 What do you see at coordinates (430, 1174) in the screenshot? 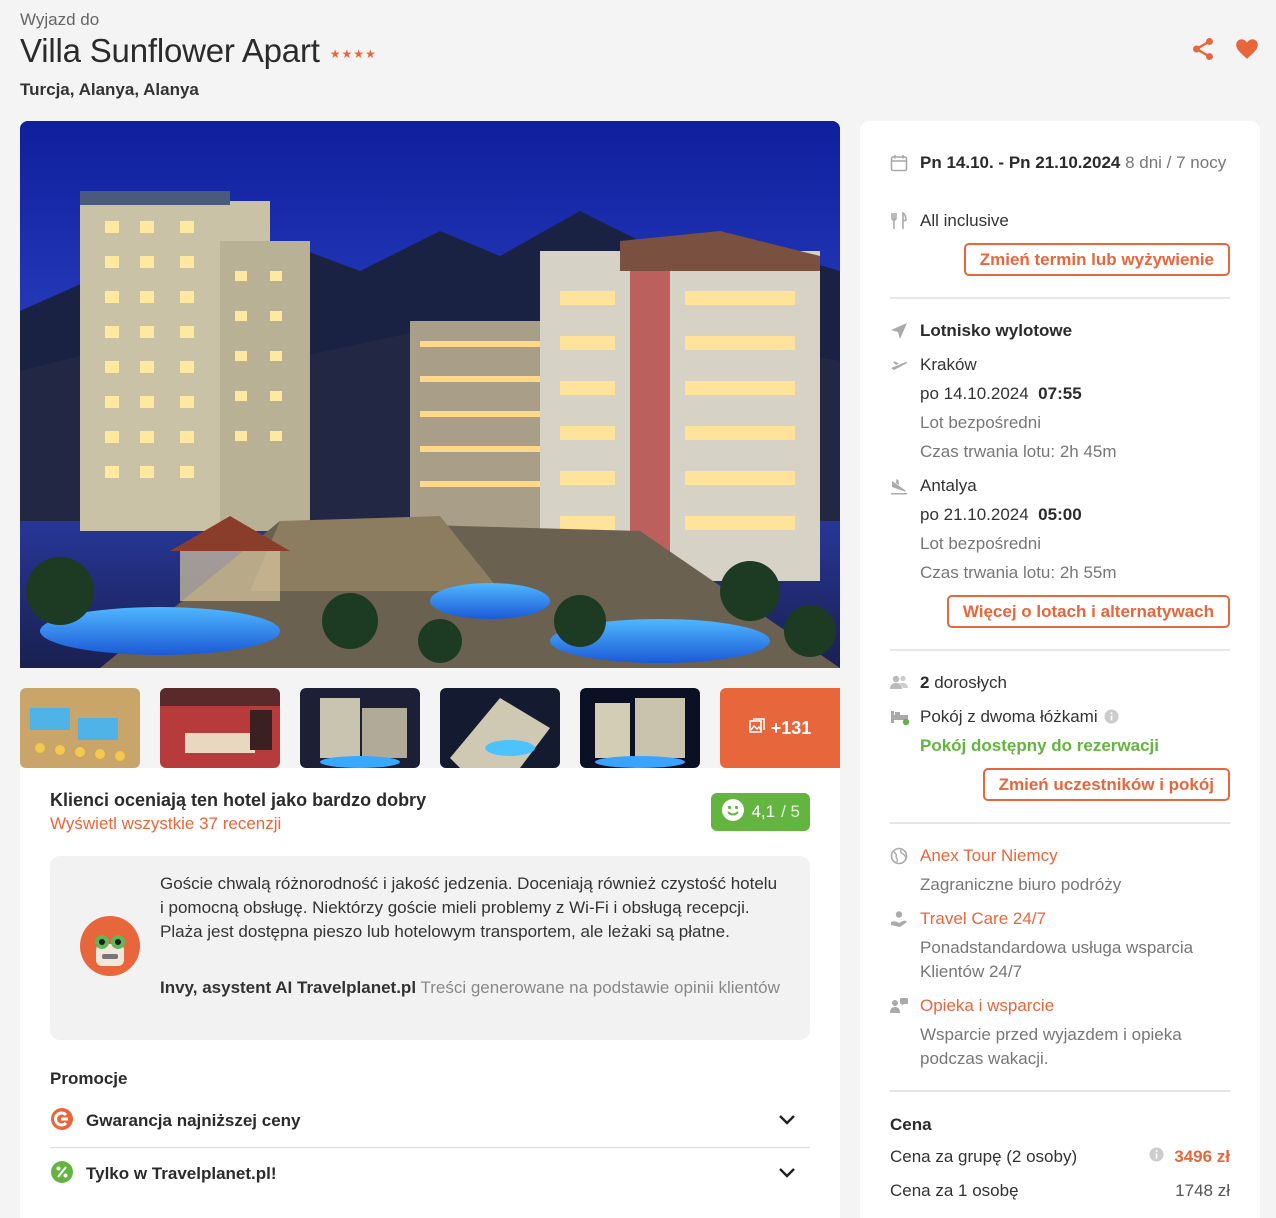
I see `promo-exclusive: Tylko w Travelplanet.pl!` at bounding box center [430, 1174].